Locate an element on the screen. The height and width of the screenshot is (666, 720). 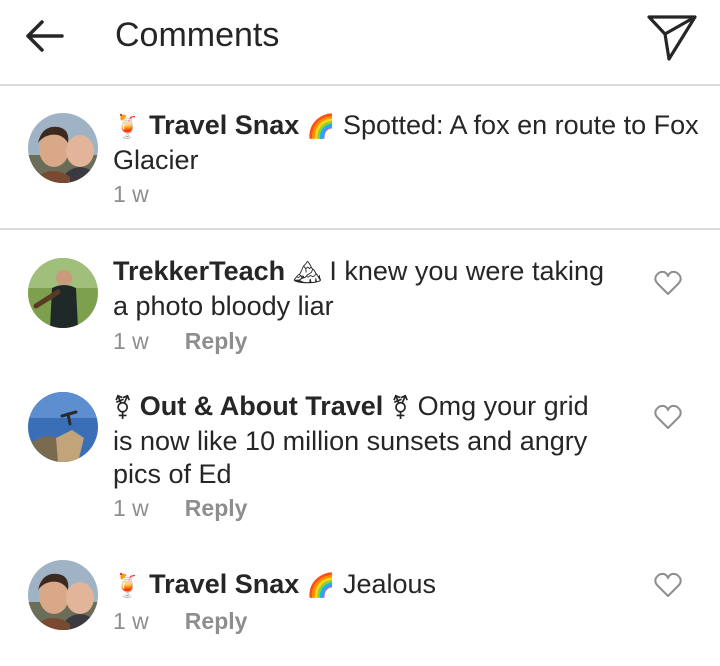
comment-body-line2: is now like 10 million sunsets and angry is located at coordinates (350, 441).